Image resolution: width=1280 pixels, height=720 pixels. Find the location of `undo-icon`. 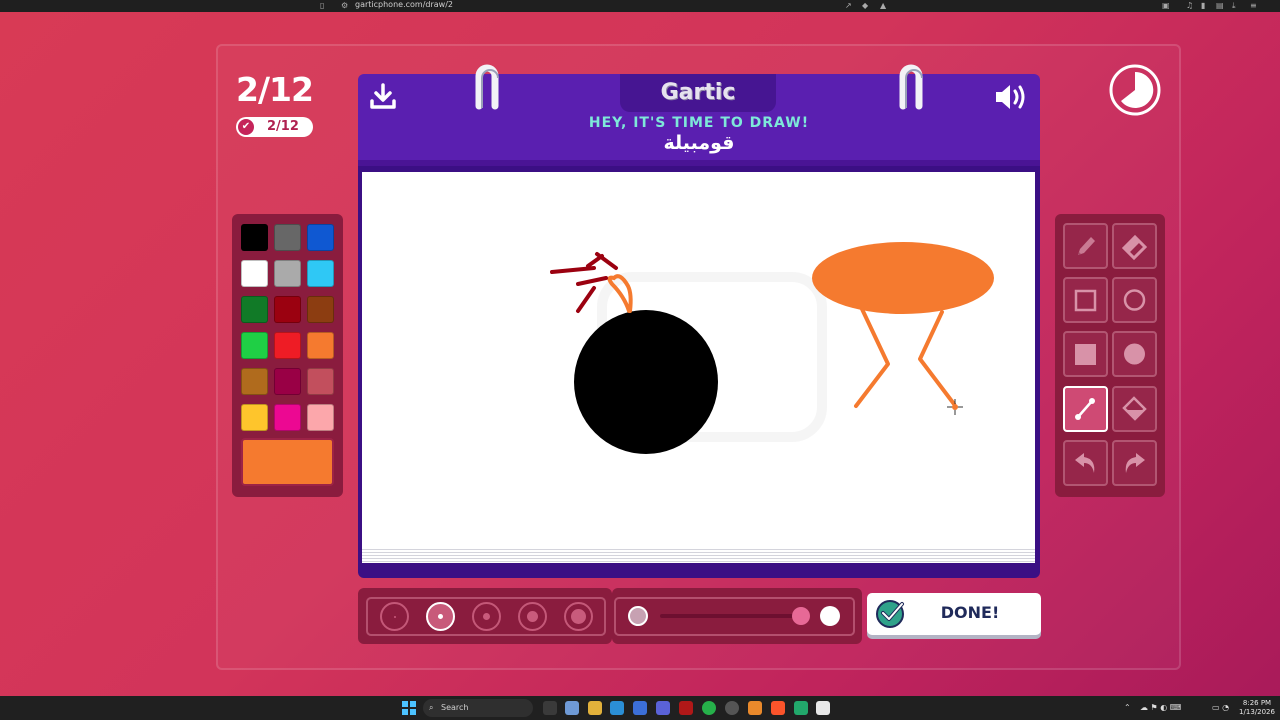

undo-icon is located at coordinates (1085, 463).